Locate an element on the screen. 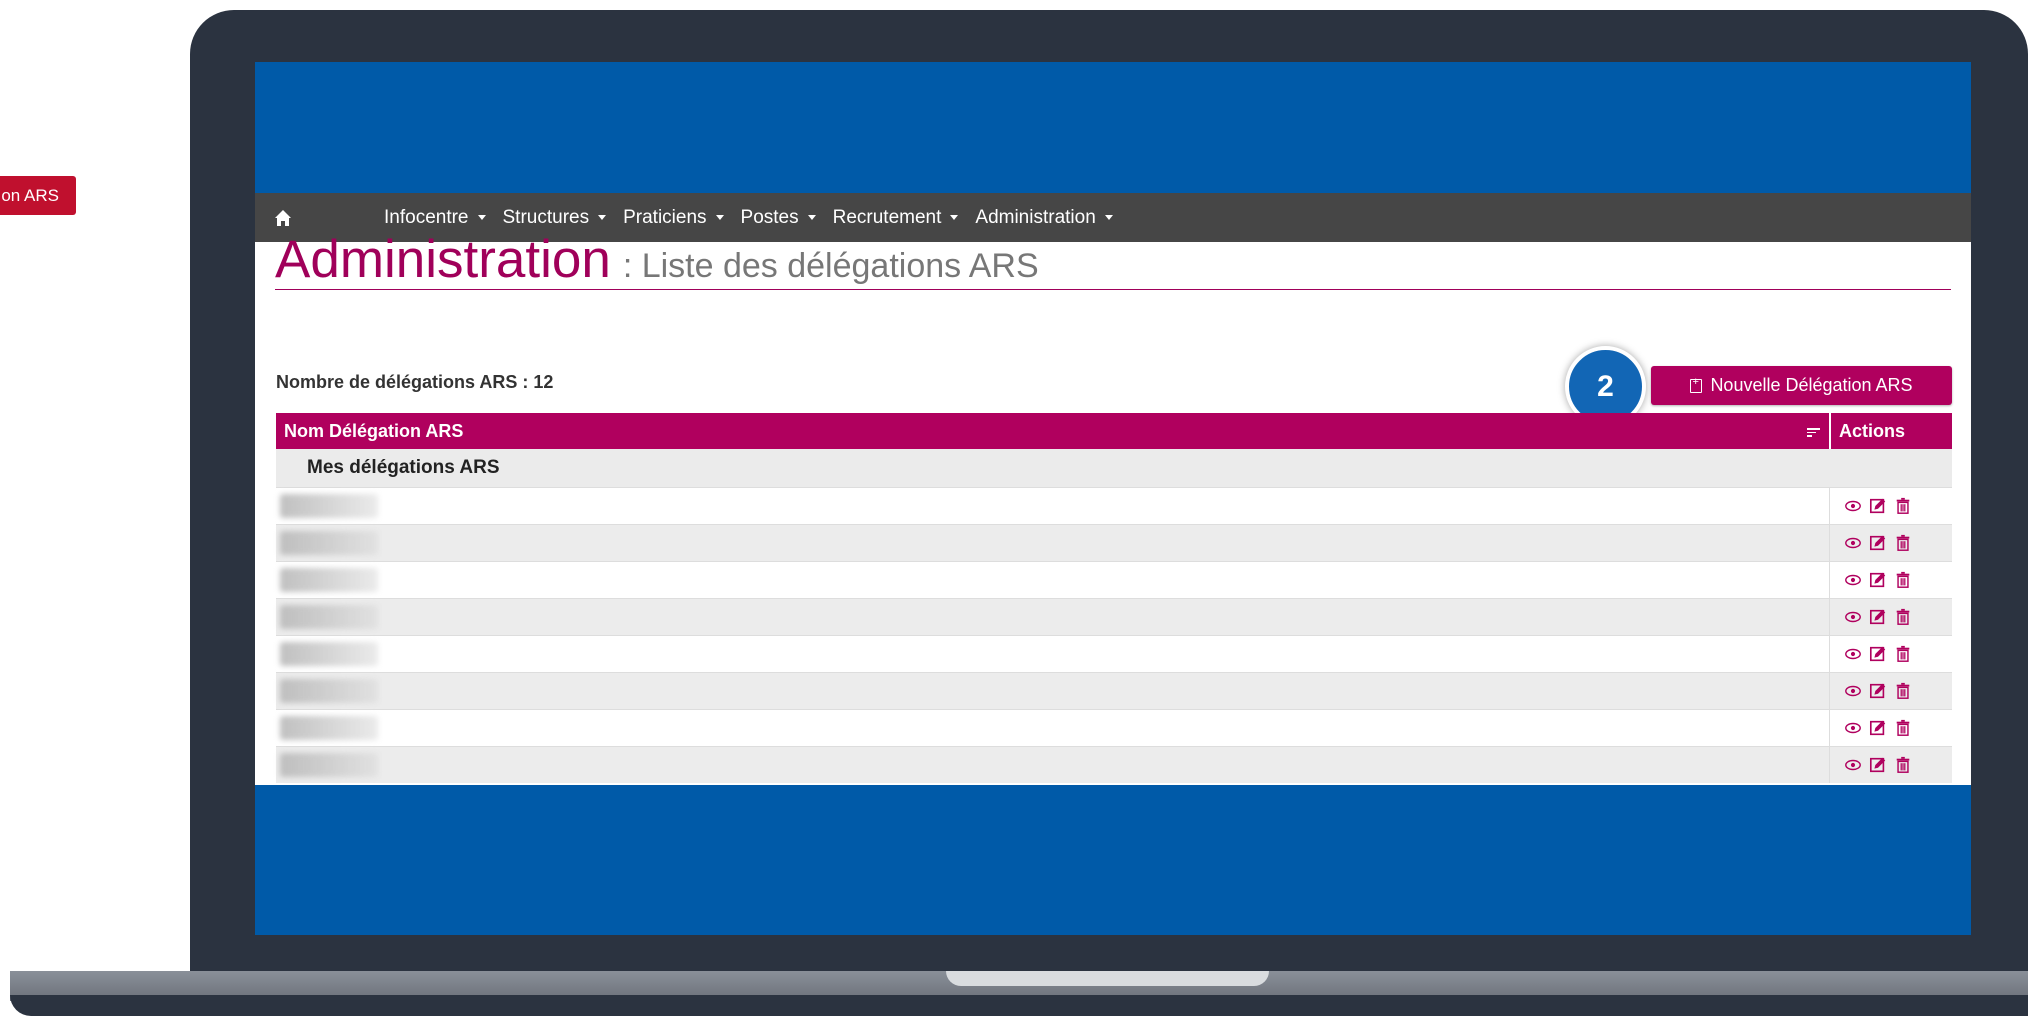 The width and height of the screenshot is (2028, 1016). nav-item-infocentre: Infocentre is located at coordinates (435, 218).